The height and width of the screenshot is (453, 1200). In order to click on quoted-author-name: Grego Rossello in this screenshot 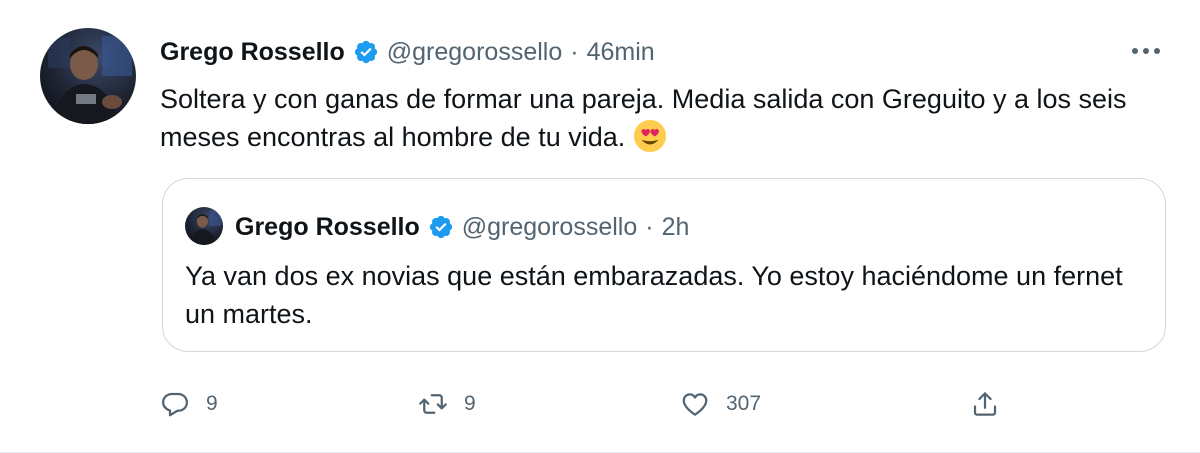, I will do `click(327, 226)`.